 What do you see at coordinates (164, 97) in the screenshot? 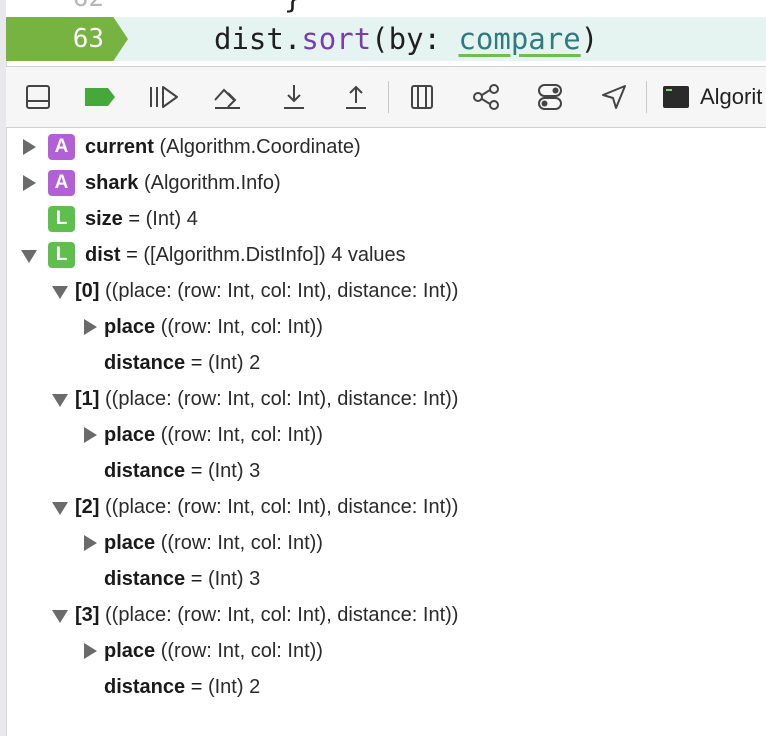
I see `continue-icon` at bounding box center [164, 97].